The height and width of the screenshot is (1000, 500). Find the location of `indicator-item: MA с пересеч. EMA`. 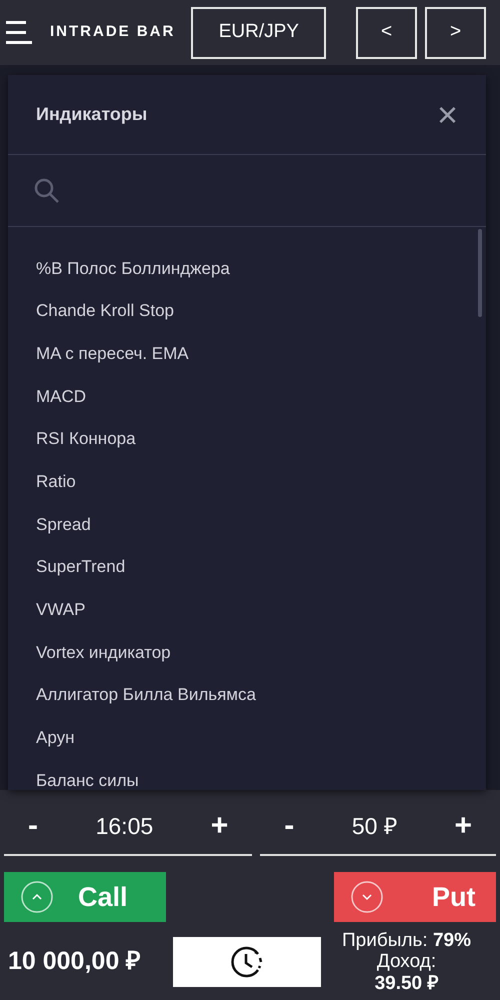

indicator-item: MA с пересеч. EMA is located at coordinates (112, 354).